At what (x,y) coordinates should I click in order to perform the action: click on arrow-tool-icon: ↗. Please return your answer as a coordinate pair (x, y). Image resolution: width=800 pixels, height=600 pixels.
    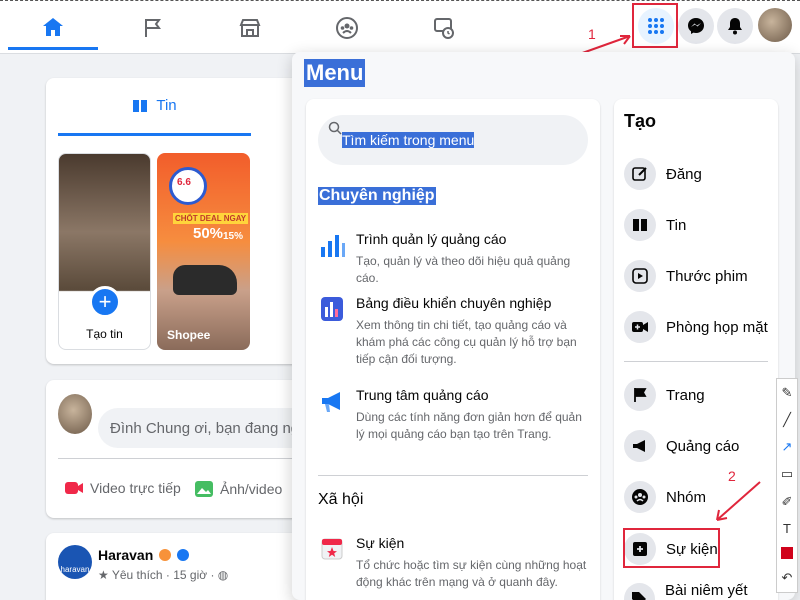
    Looking at the image, I should click on (787, 447).